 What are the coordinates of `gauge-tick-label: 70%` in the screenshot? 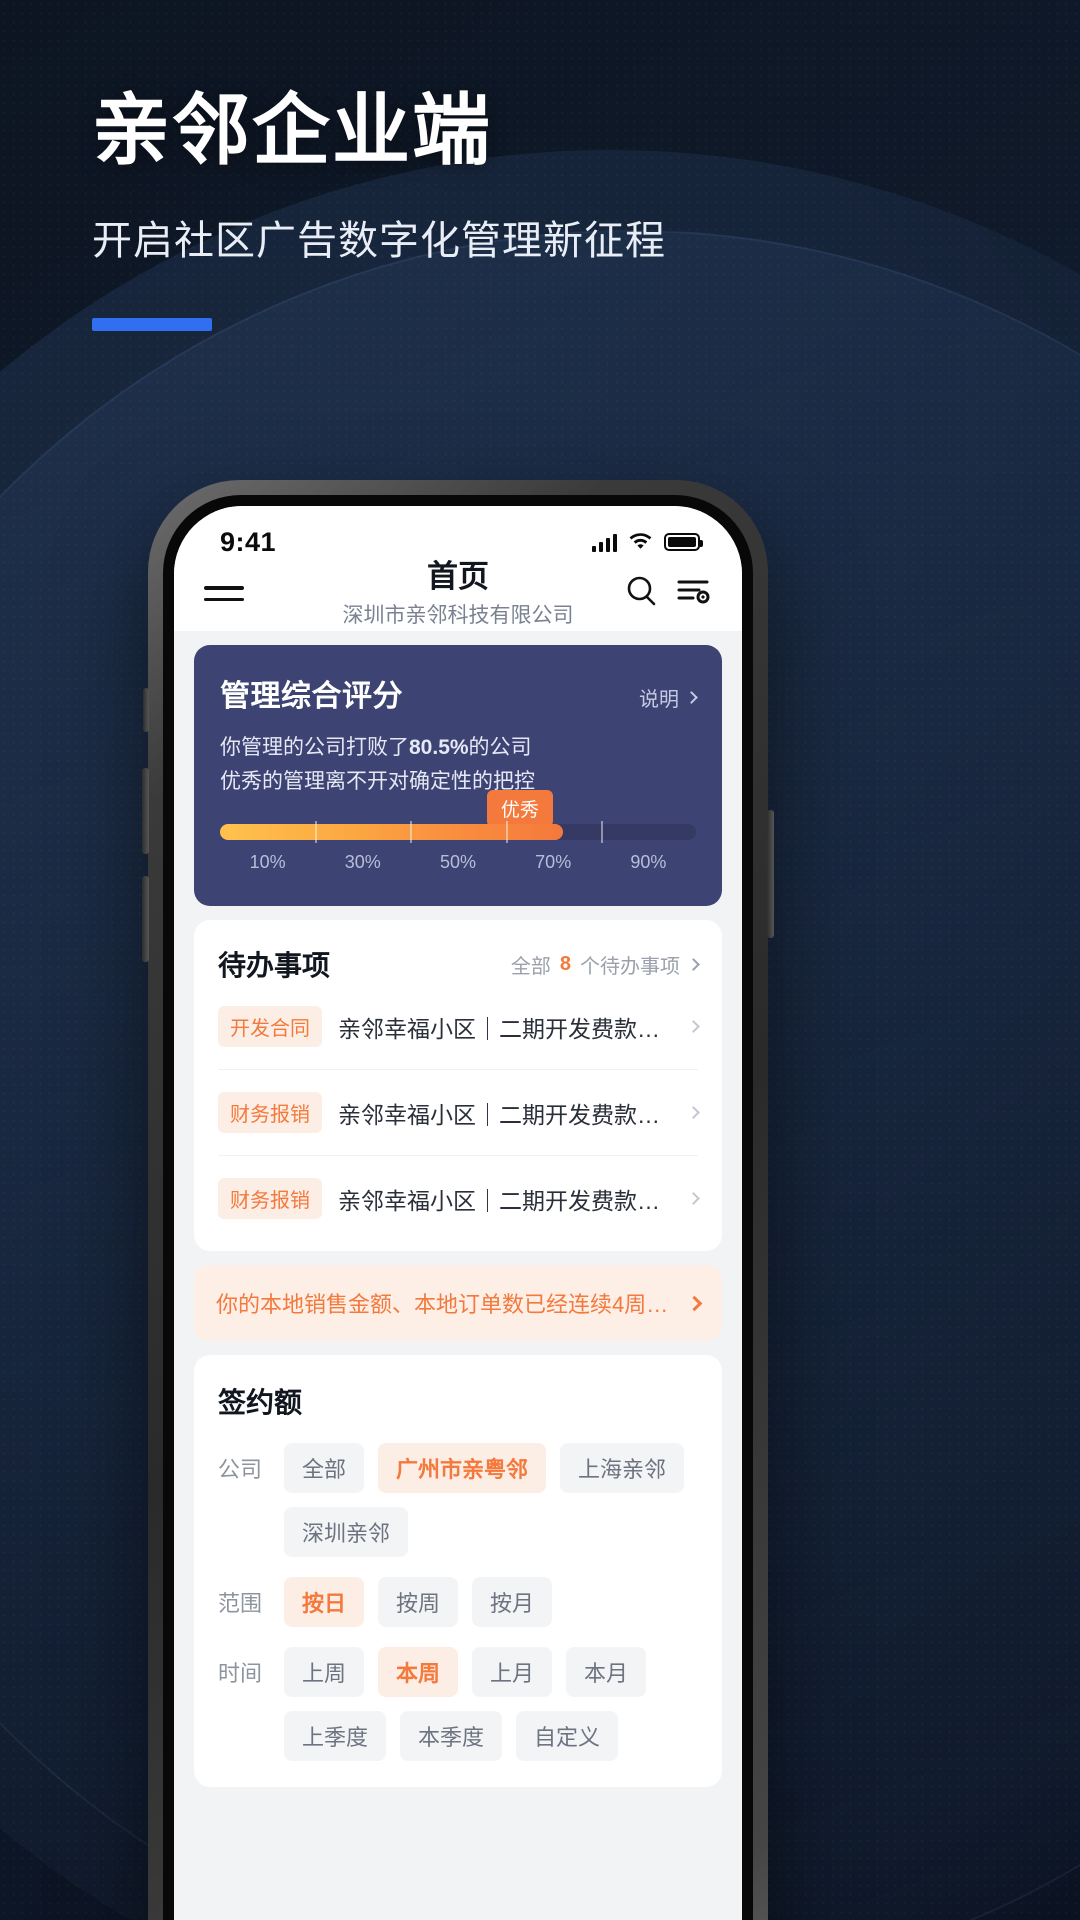 It's located at (553, 862).